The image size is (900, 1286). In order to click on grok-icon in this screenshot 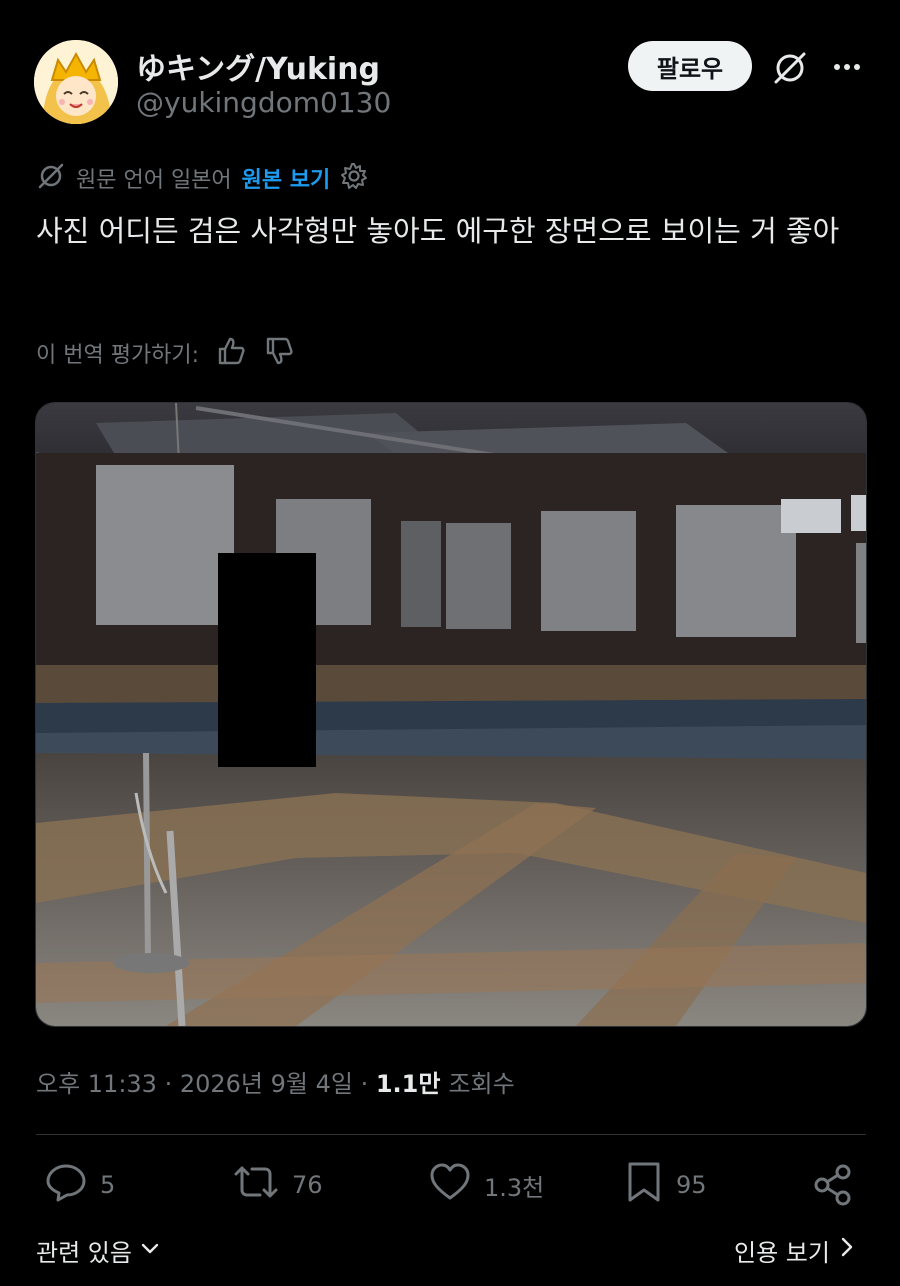, I will do `click(790, 68)`.